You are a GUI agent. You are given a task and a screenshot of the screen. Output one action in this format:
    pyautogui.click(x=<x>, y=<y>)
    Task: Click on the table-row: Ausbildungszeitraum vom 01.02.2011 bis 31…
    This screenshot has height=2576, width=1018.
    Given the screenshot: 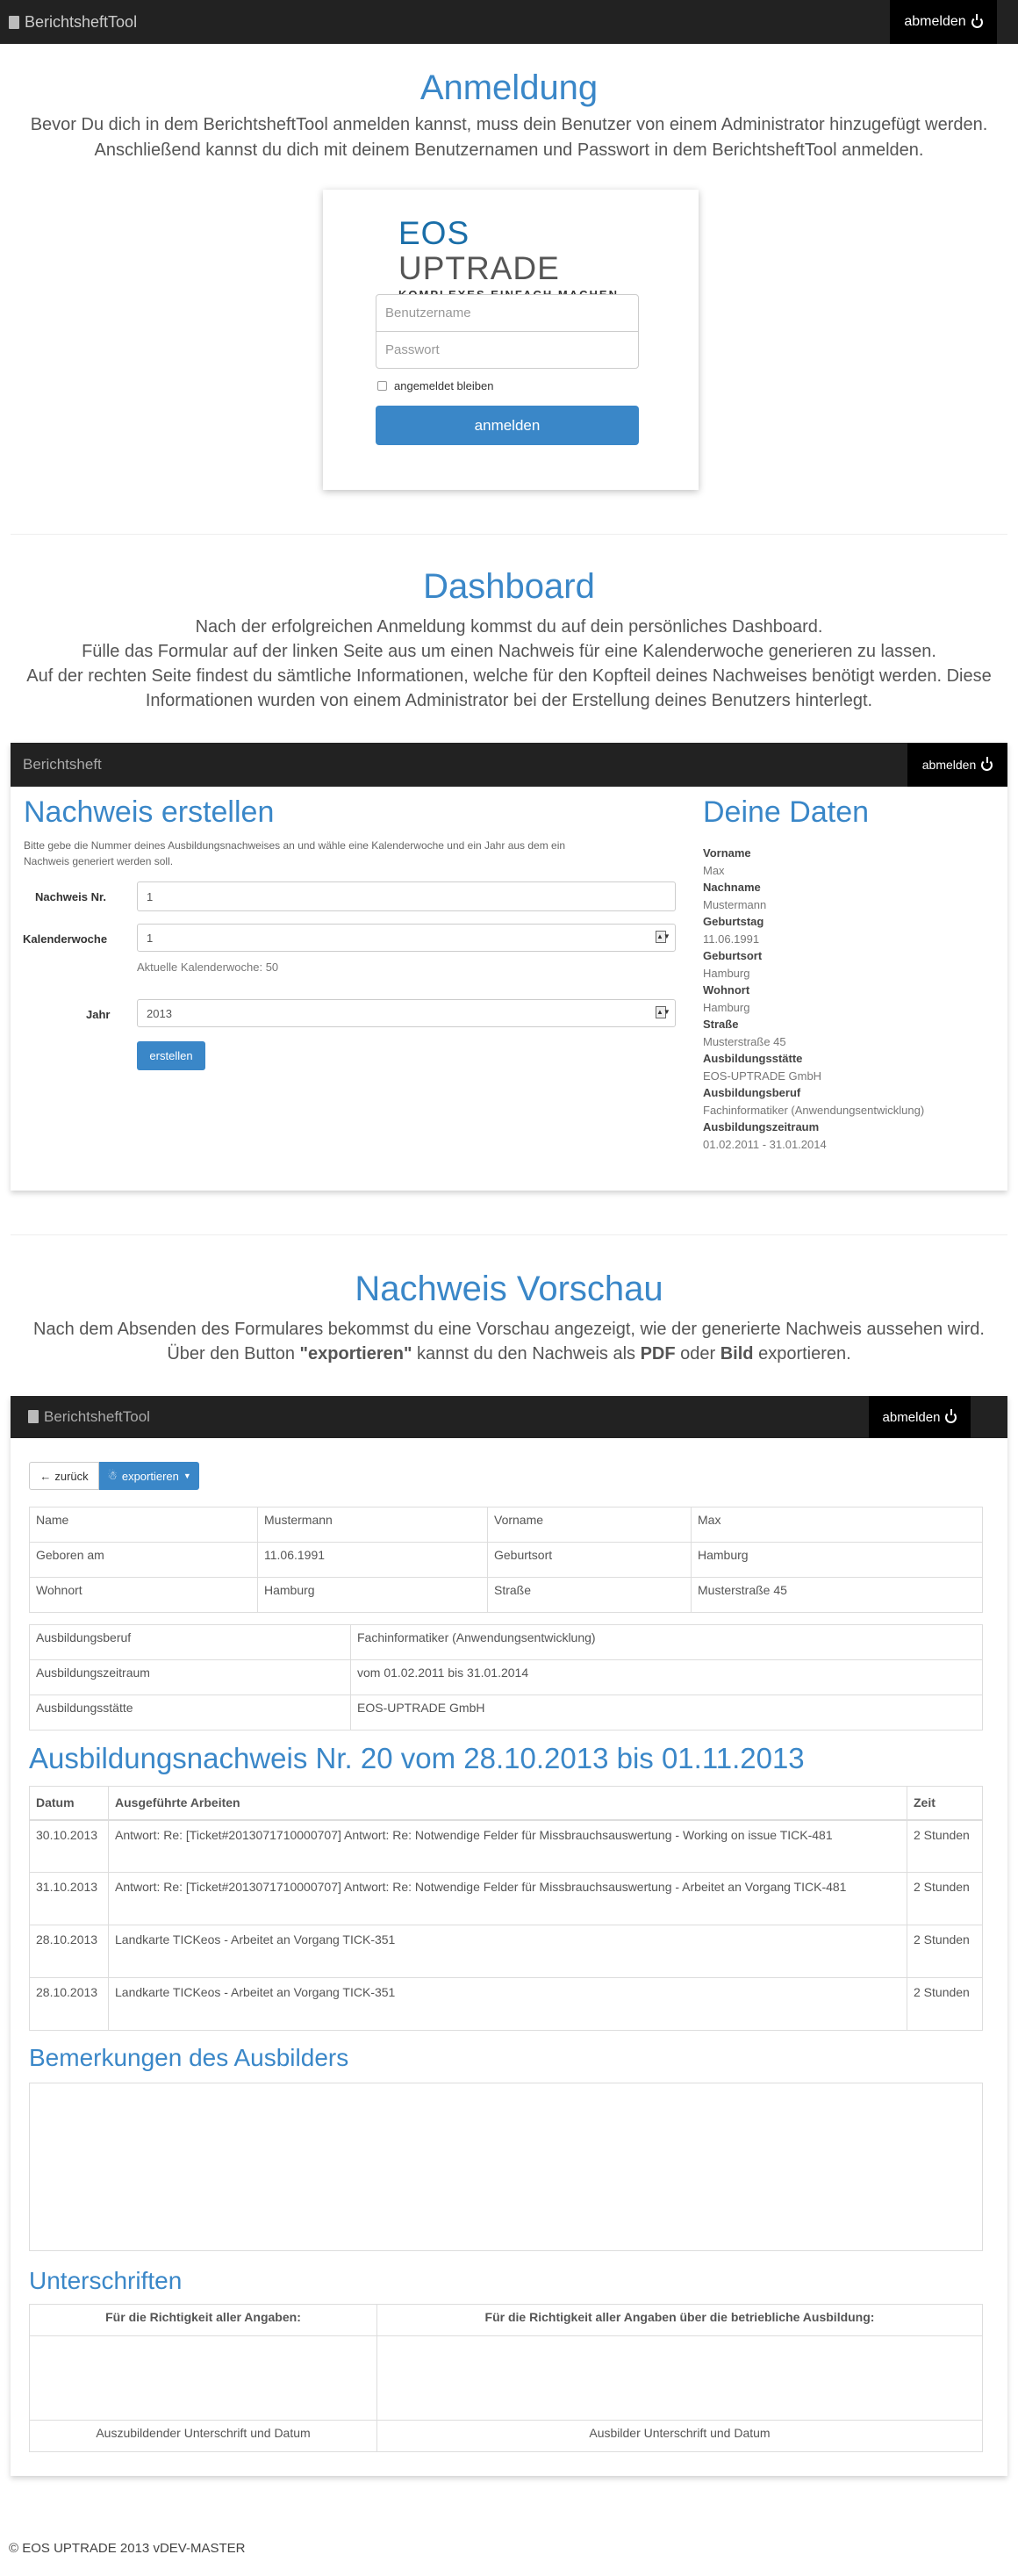 What is the action you would take?
    pyautogui.click(x=506, y=1677)
    